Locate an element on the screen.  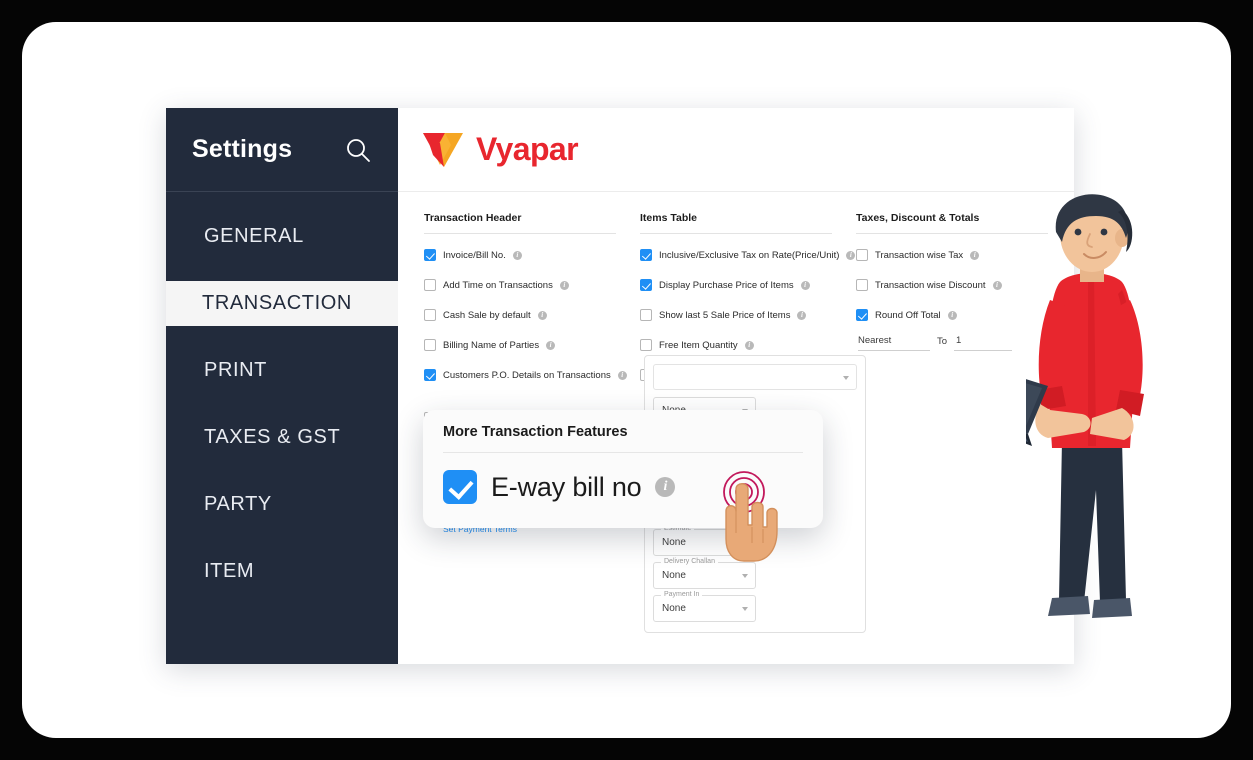
setting-label: Customers P.O. Details on Transactions is located at coordinates (527, 375).